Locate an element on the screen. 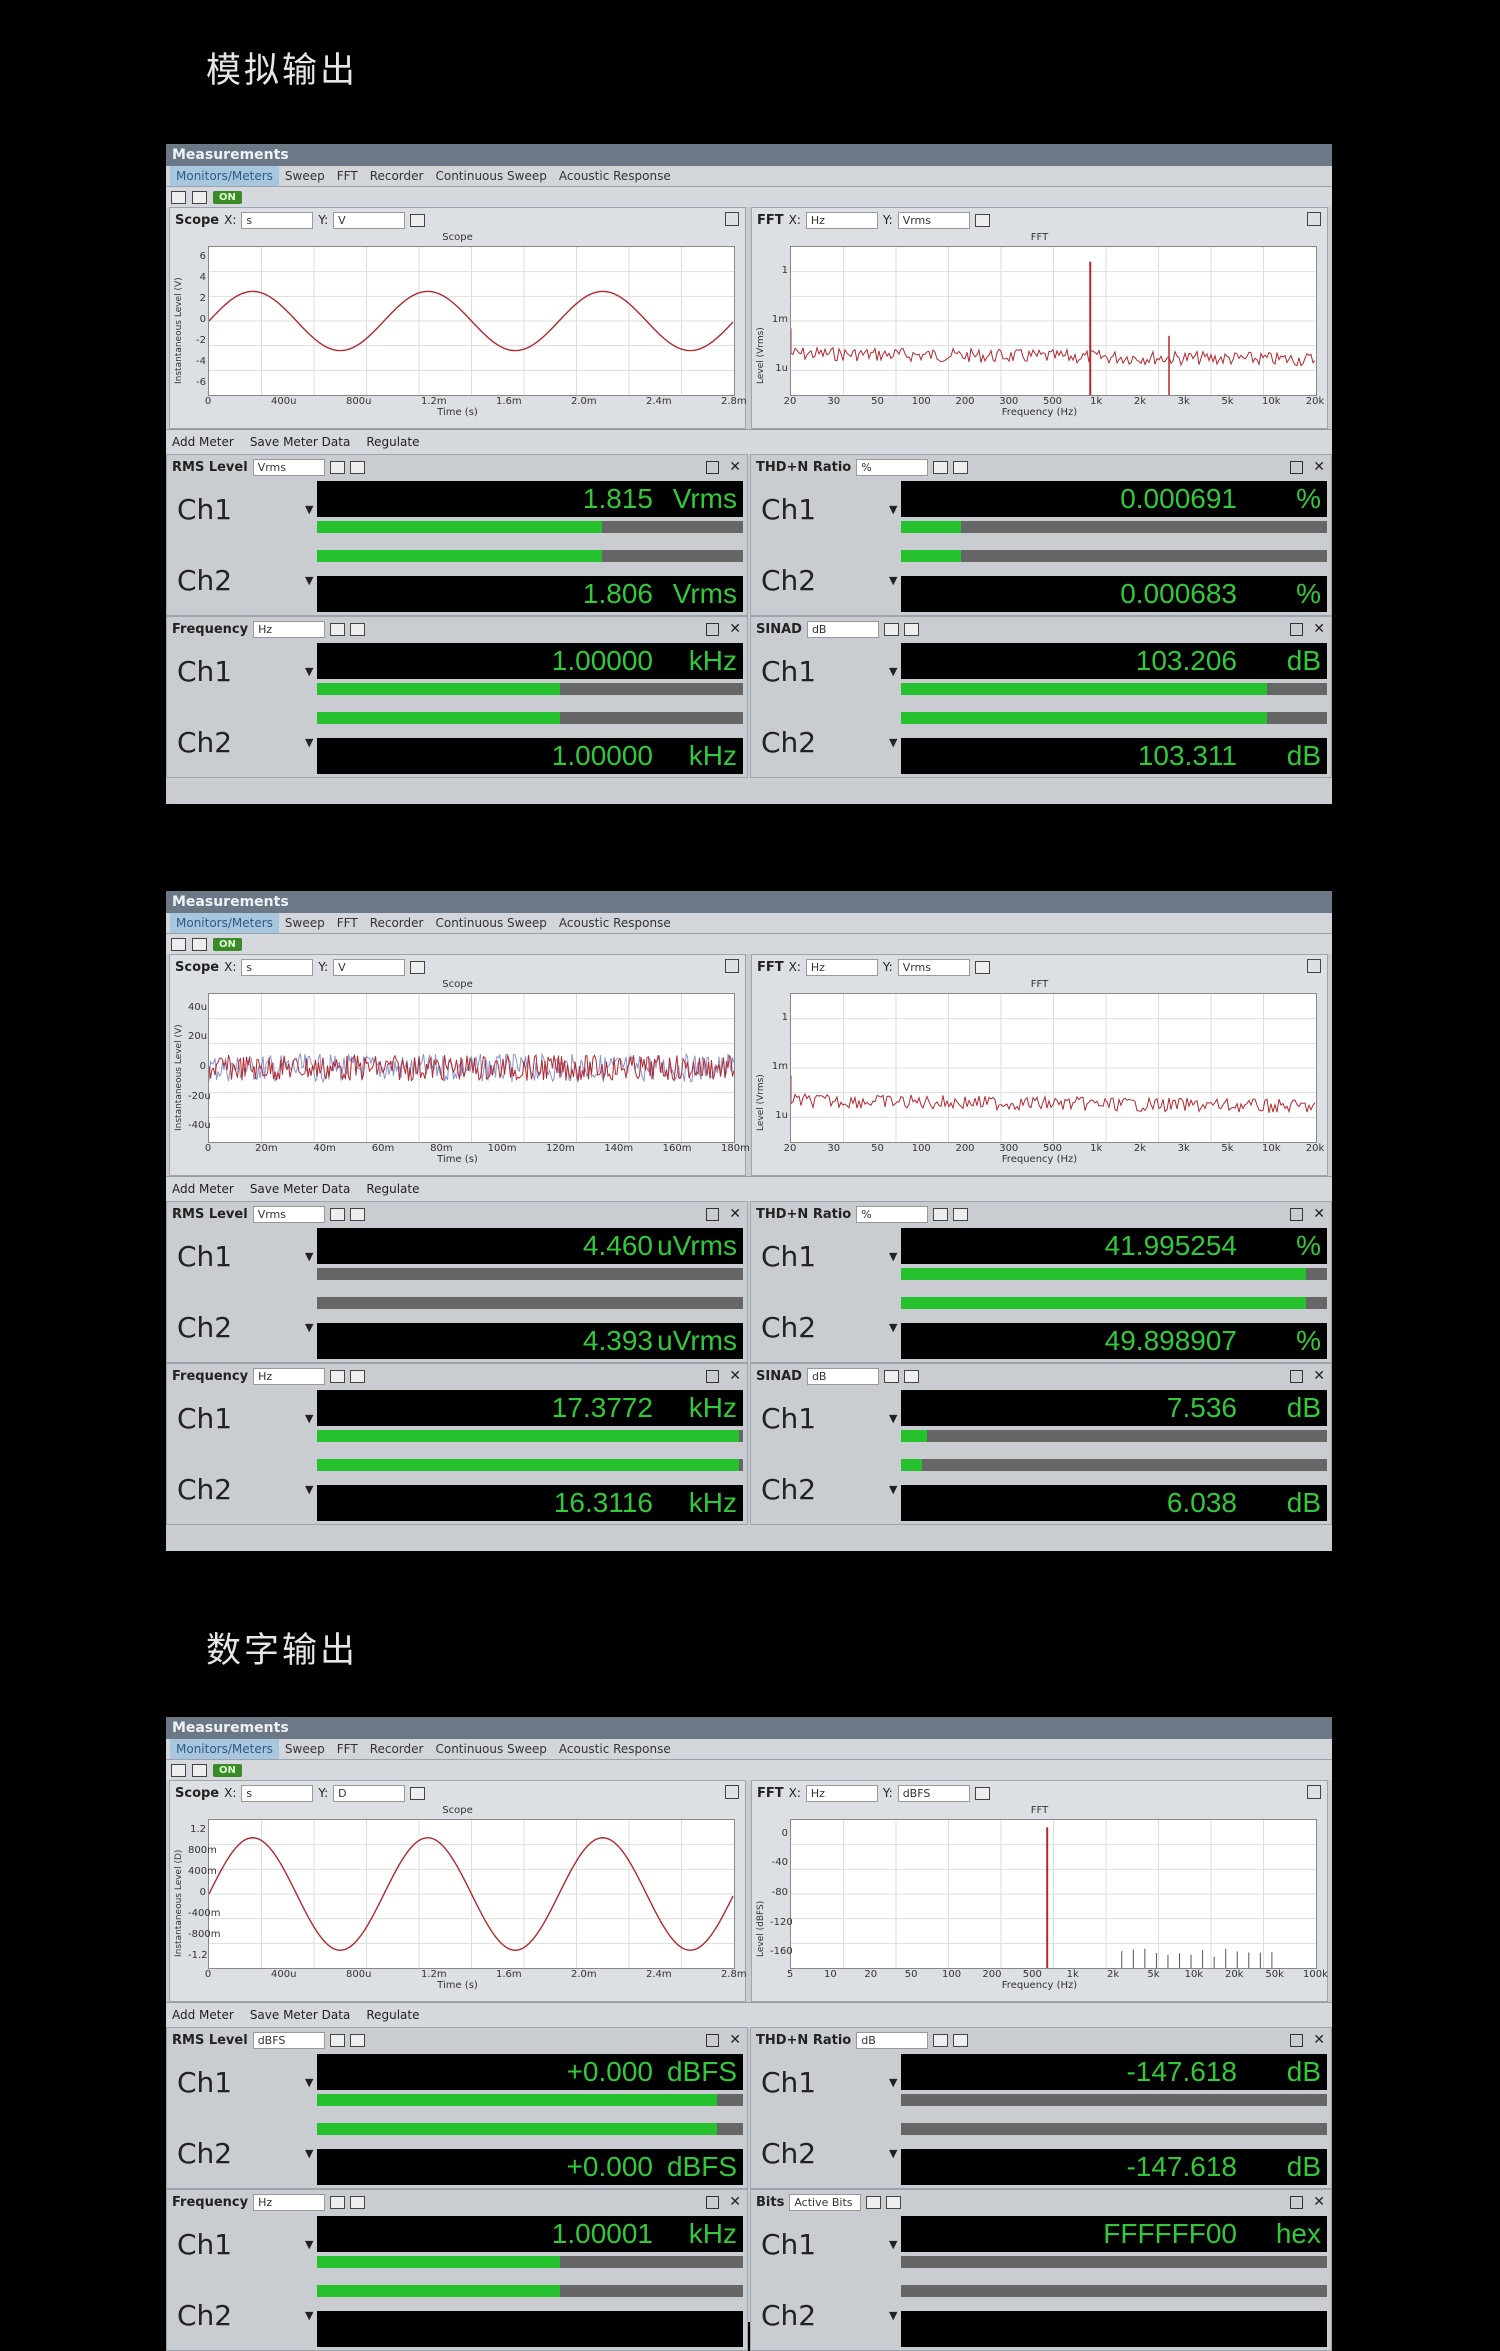 The image size is (1500, 2351). meter-unit-select: % is located at coordinates (892, 467).